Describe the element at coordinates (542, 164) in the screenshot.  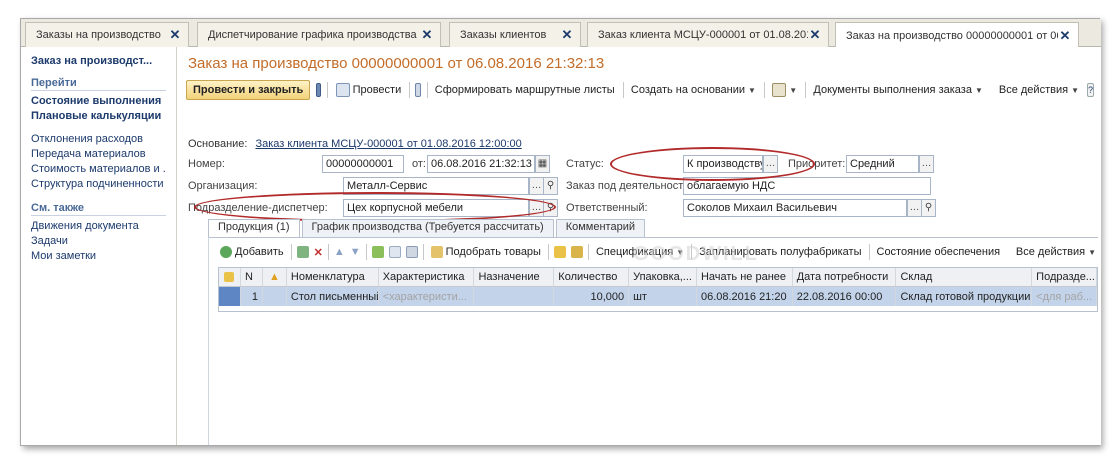
I see `calendar-icon: ▦` at that location.